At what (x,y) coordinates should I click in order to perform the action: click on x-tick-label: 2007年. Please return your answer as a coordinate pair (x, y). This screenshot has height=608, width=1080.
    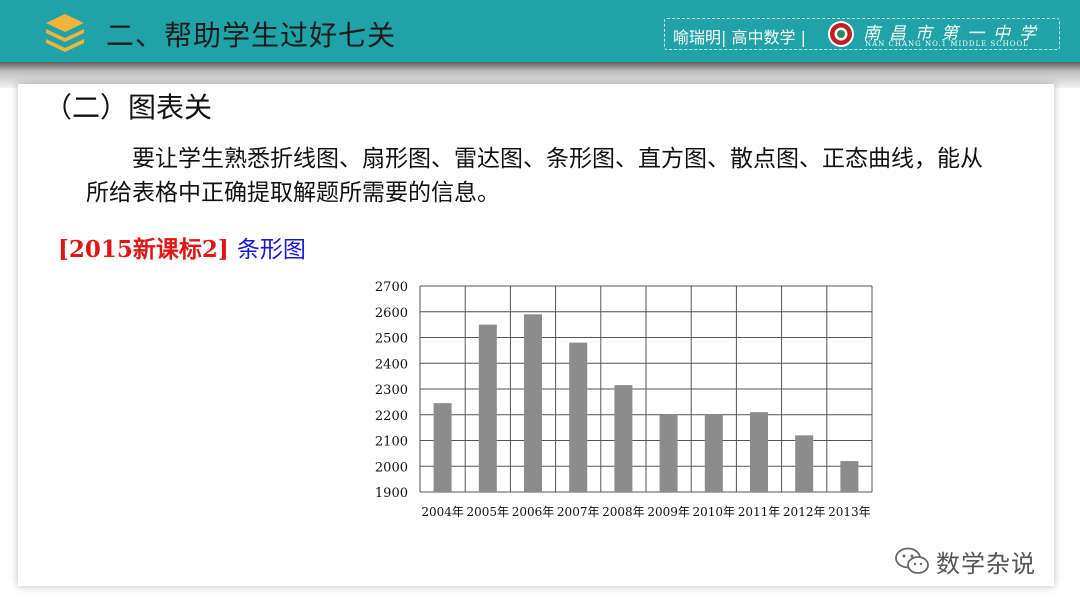
    Looking at the image, I should click on (578, 512).